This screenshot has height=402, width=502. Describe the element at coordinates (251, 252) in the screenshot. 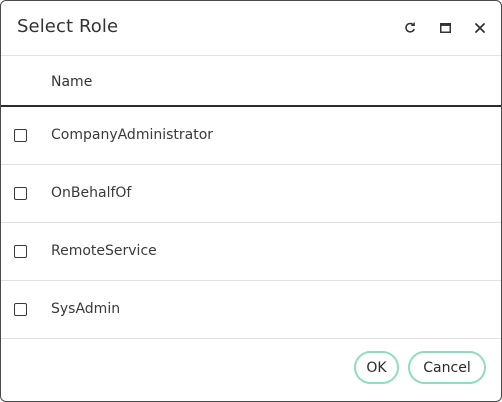

I see `table-row: RemoteService` at that location.